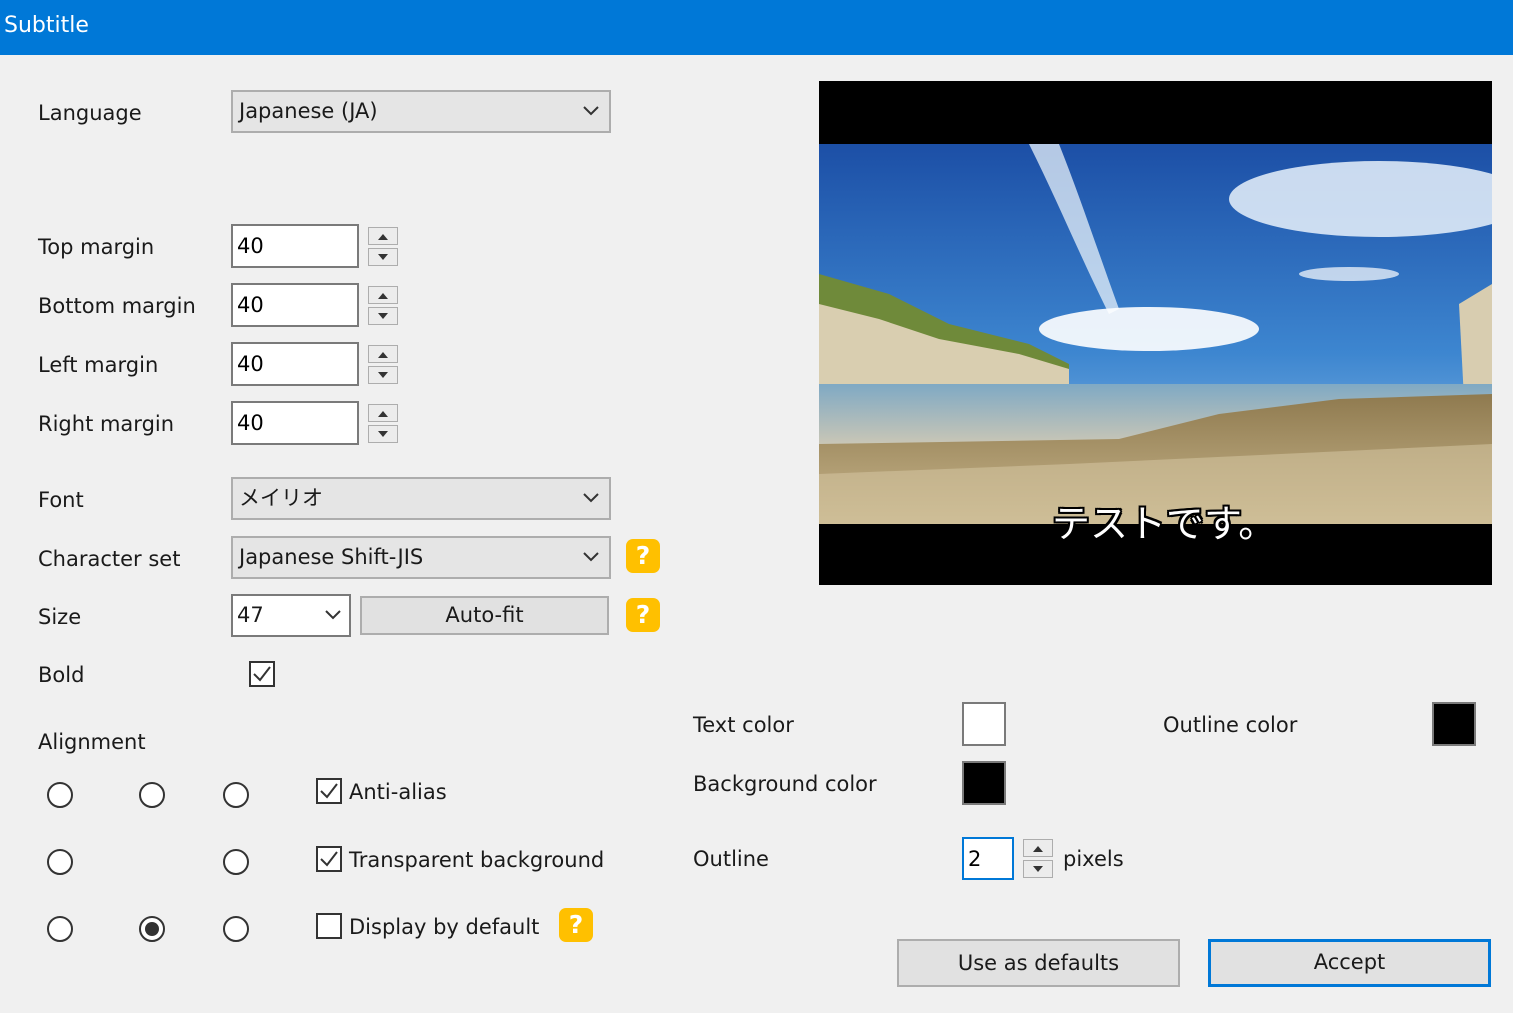 This screenshot has height=1013, width=1513. Describe the element at coordinates (295, 364) in the screenshot. I see `left-margin-input` at that location.